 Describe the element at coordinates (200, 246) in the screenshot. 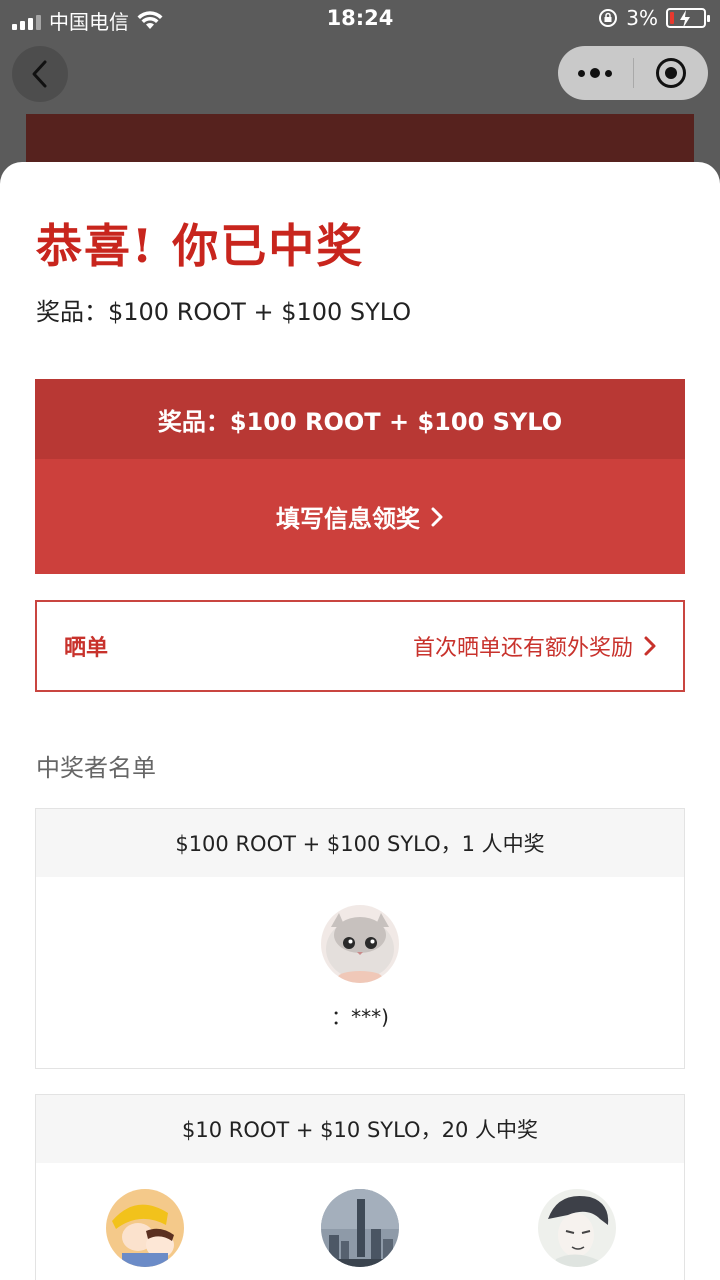

I see `congrats-title: 恭喜! 你已中奖` at that location.